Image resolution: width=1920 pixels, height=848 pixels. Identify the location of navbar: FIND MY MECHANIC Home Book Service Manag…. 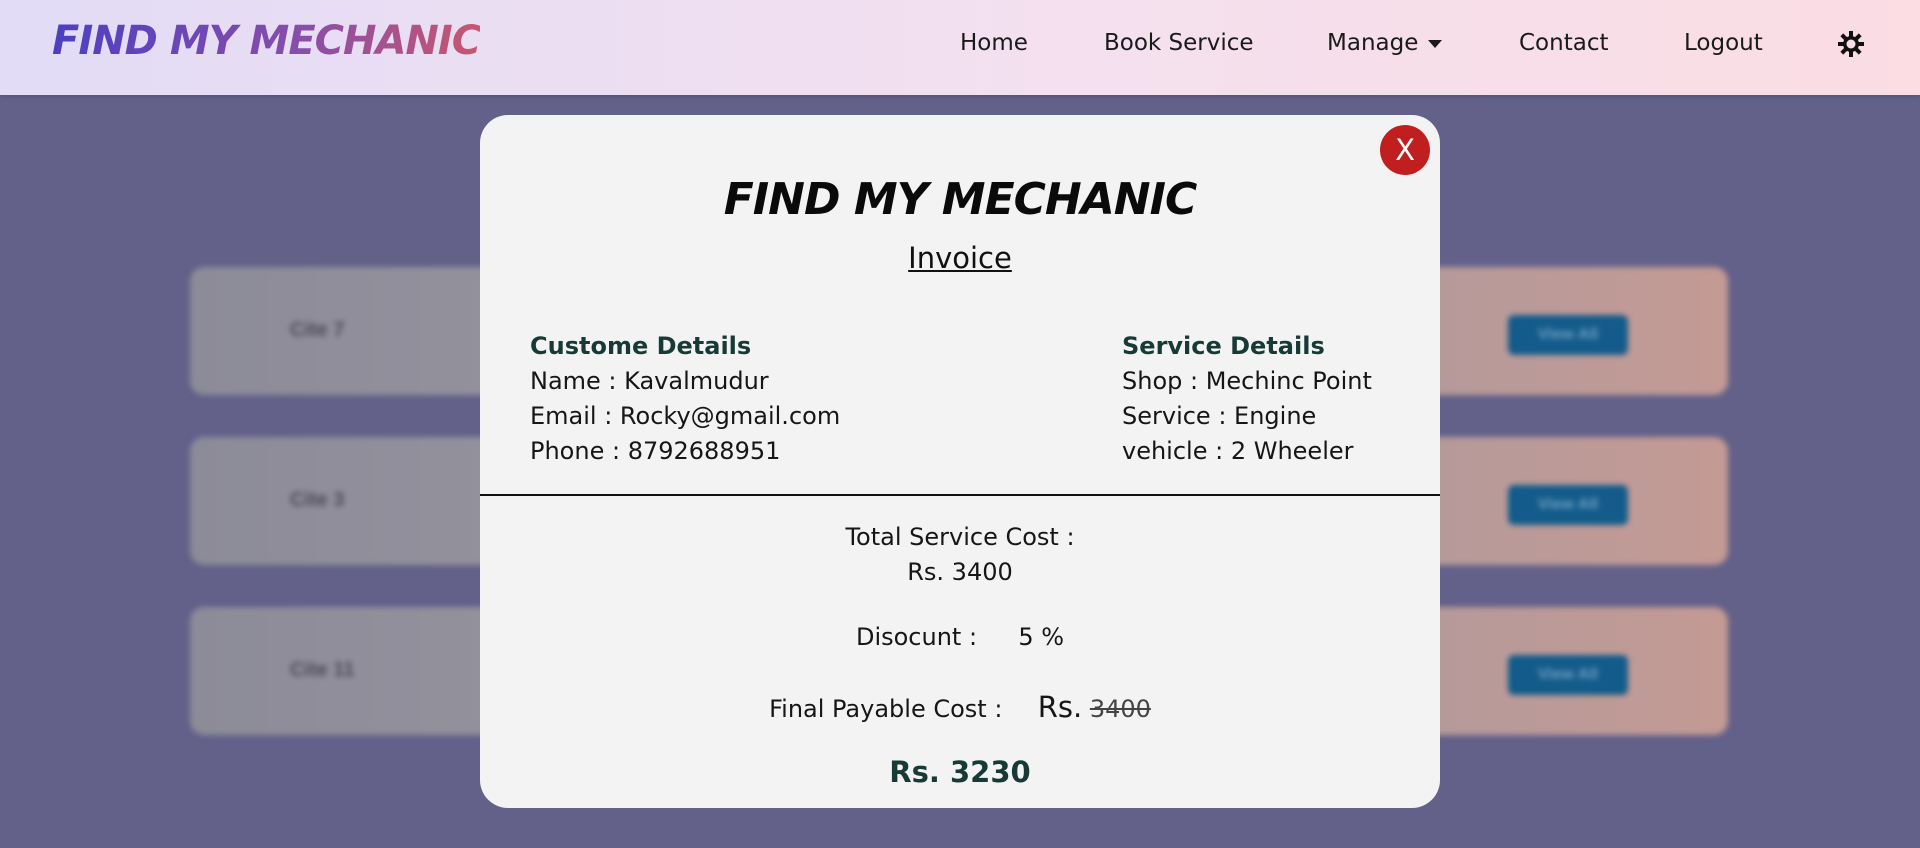
(960, 47).